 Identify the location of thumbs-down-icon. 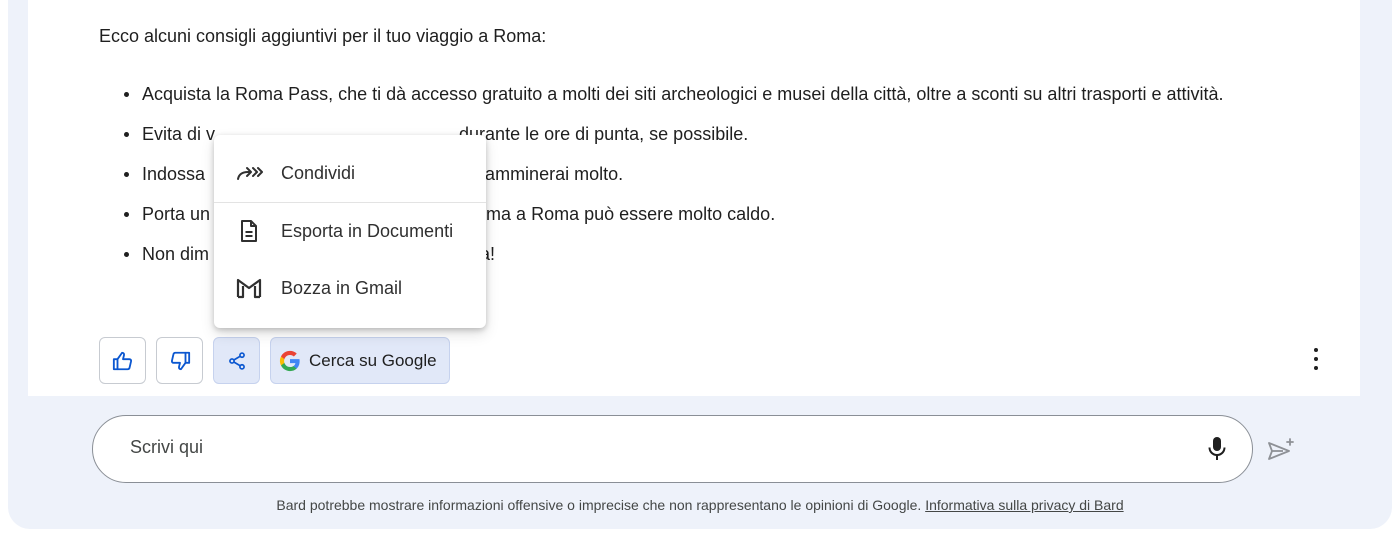
(180, 360).